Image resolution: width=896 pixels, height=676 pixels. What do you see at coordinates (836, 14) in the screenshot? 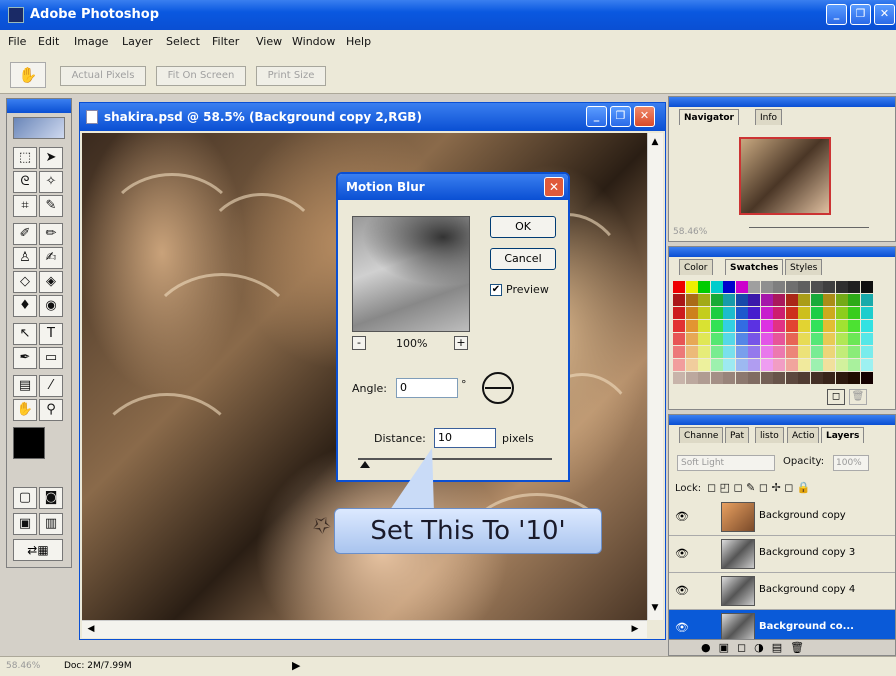
I see `minimize-button: _` at bounding box center [836, 14].